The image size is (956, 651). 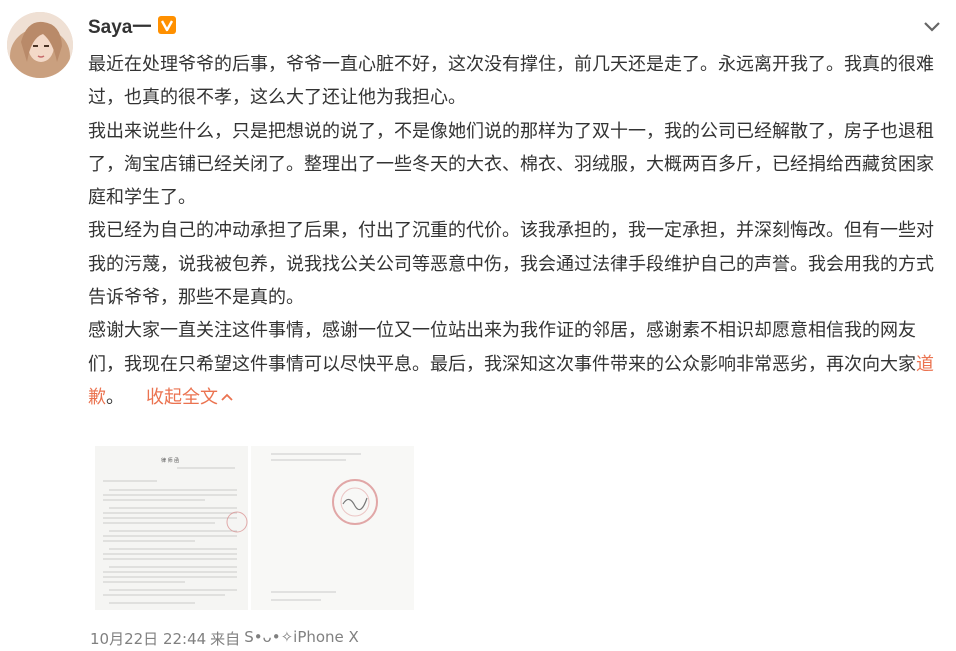 I want to click on avatar-image, so click(x=40, y=45).